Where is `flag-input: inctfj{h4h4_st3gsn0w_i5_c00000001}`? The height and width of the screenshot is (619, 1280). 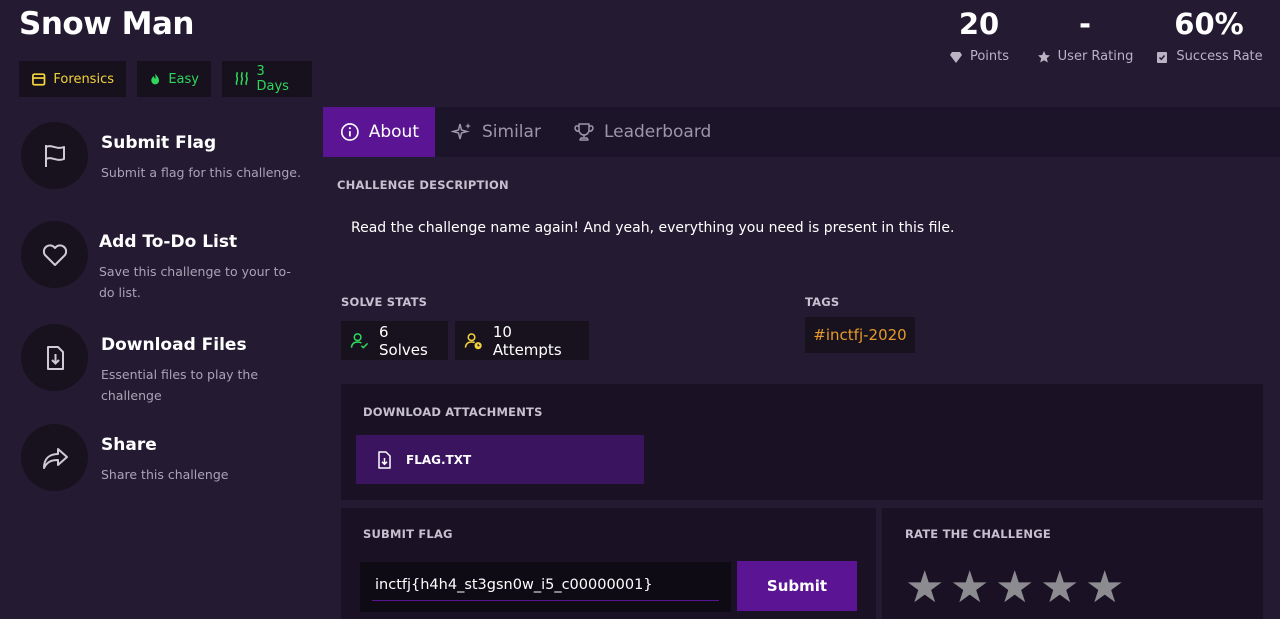
flag-input: inctfj{h4h4_st3gsn0w_i5_c00000001} is located at coordinates (545, 587).